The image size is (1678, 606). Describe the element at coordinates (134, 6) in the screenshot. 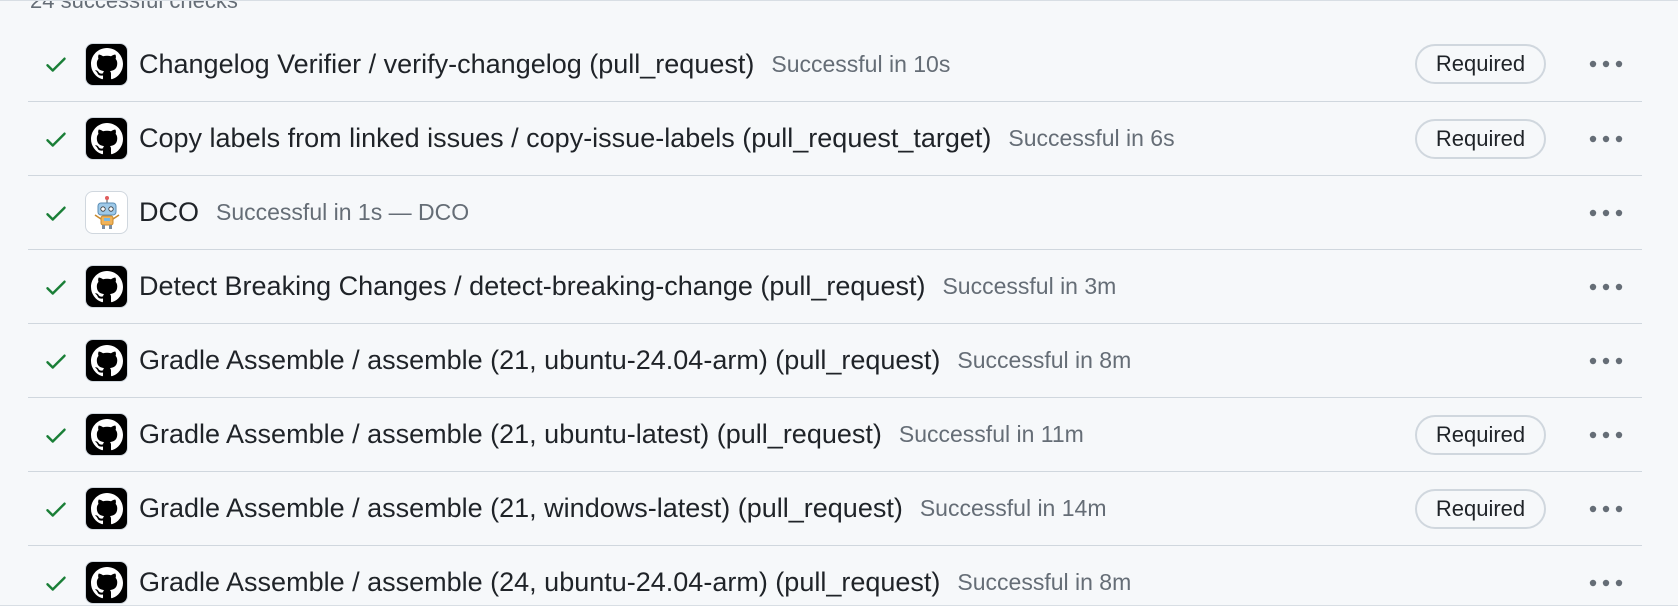

I see `checks-group-header: 24 successful checks` at that location.